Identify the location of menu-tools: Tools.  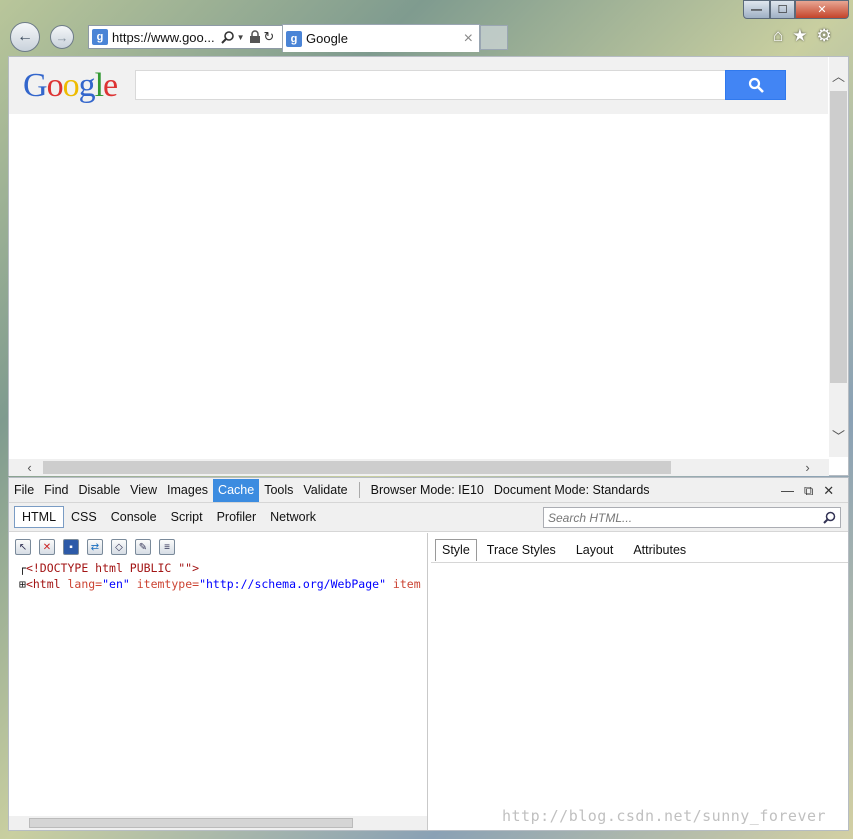
(278, 490).